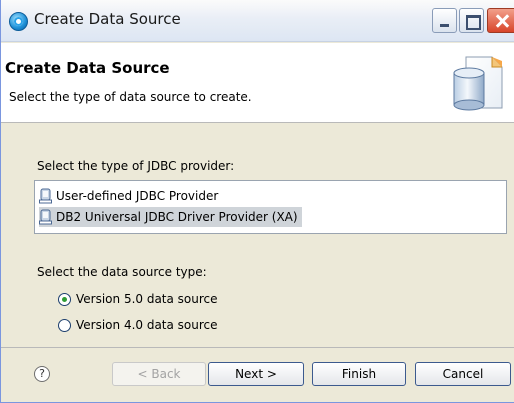 This screenshot has width=514, height=403. What do you see at coordinates (87, 68) in the screenshot?
I see `page-title: Create Data Source` at bounding box center [87, 68].